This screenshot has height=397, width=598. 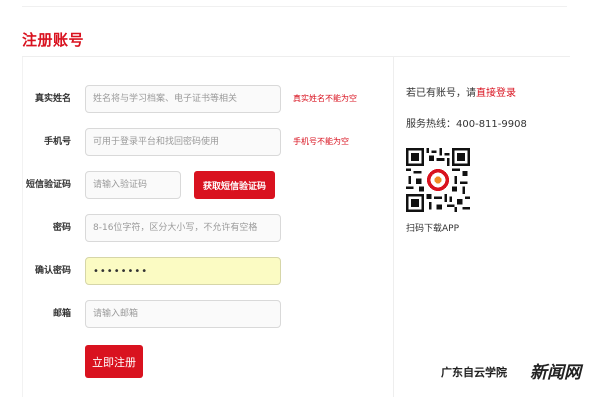 I want to click on login-link: 直接登录, so click(x=496, y=93).